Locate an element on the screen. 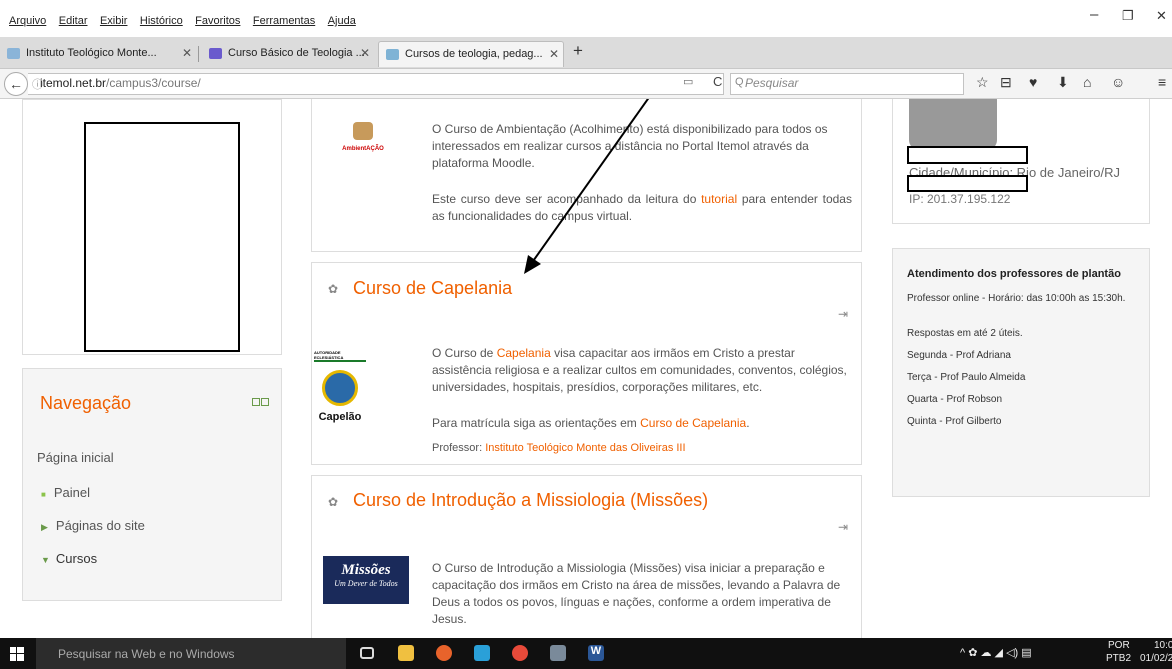 The width and height of the screenshot is (1172, 669). home-icon: ⌂ is located at coordinates (1087, 82).